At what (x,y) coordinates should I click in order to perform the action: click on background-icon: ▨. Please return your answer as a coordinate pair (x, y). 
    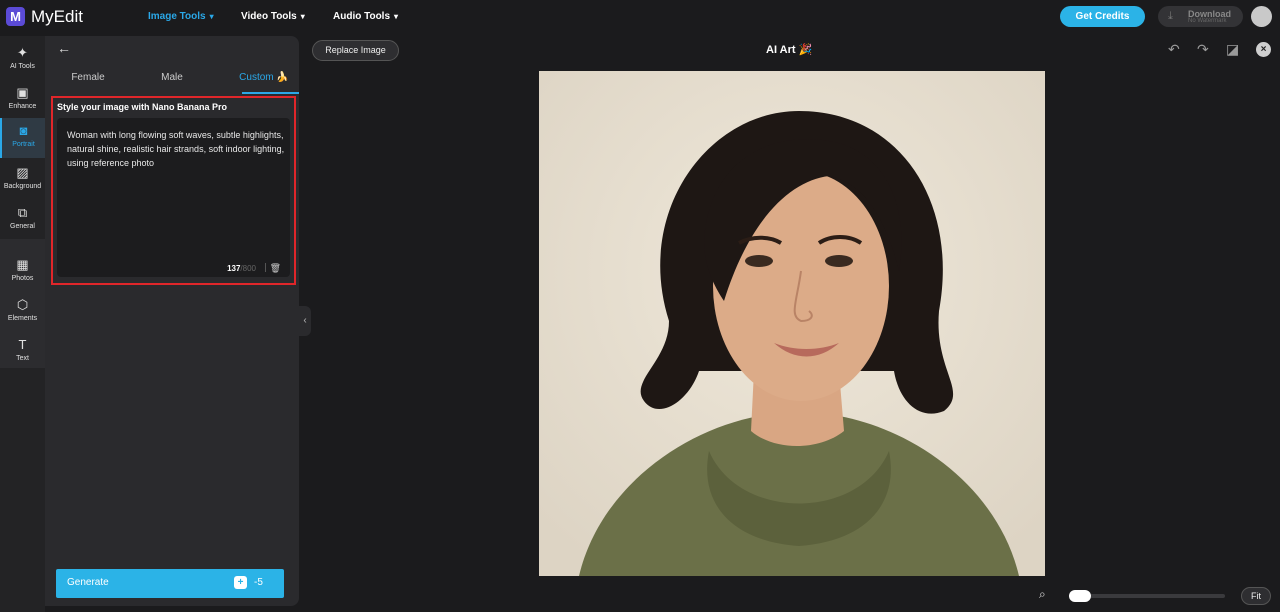
    Looking at the image, I should click on (22, 172).